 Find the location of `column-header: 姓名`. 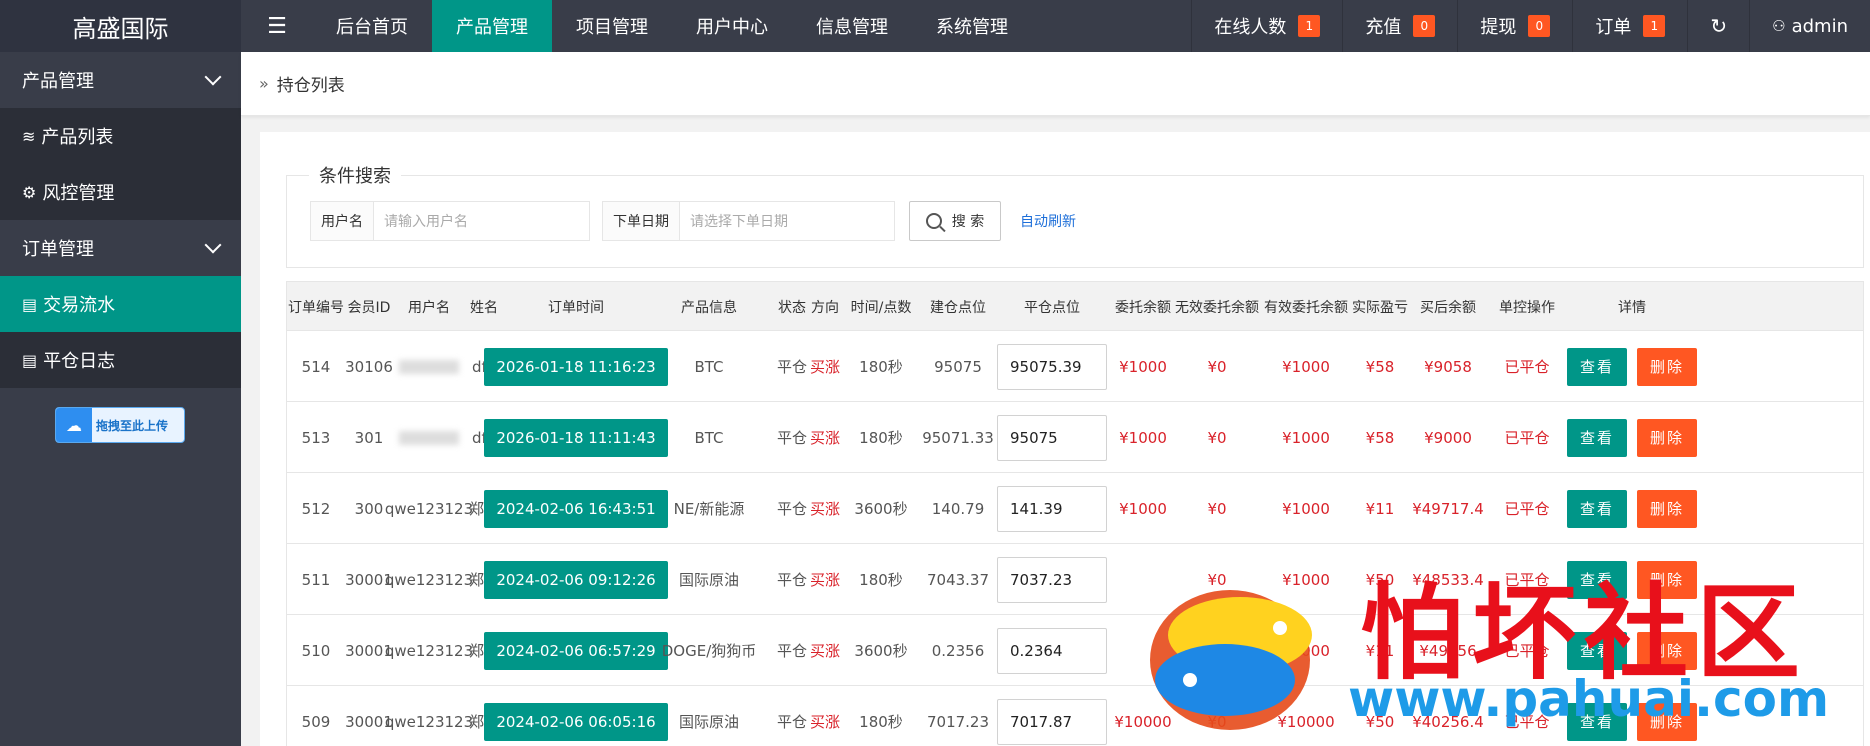

column-header: 姓名 is located at coordinates (484, 308).